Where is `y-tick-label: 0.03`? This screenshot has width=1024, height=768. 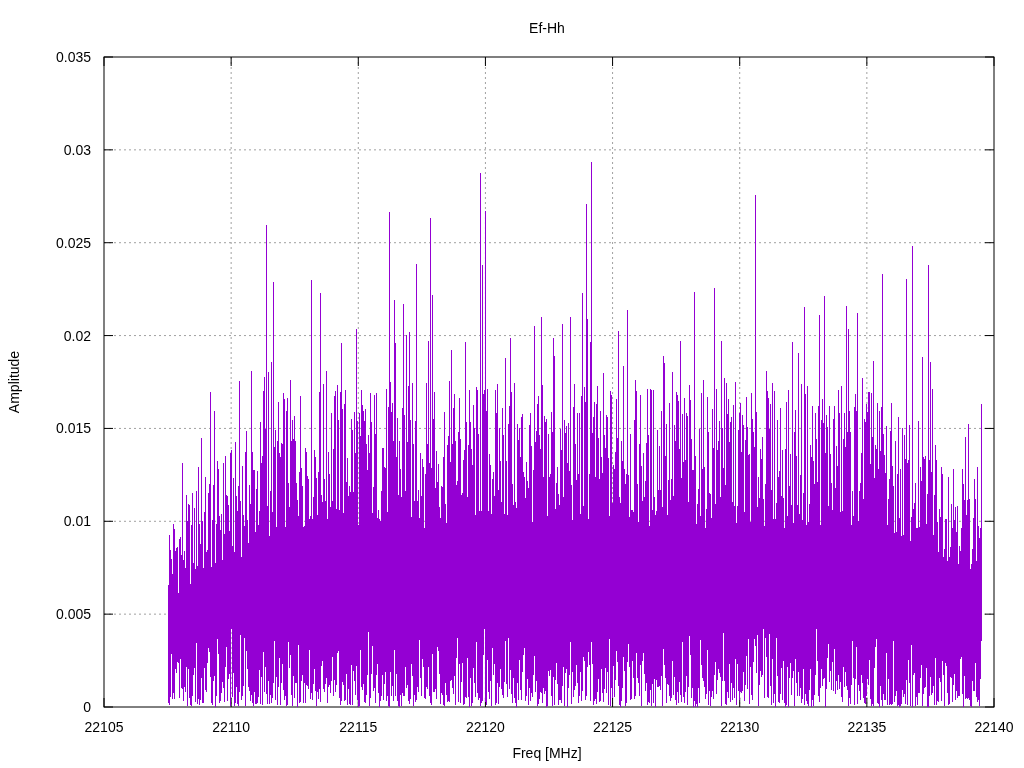
y-tick-label: 0.03 is located at coordinates (77, 149).